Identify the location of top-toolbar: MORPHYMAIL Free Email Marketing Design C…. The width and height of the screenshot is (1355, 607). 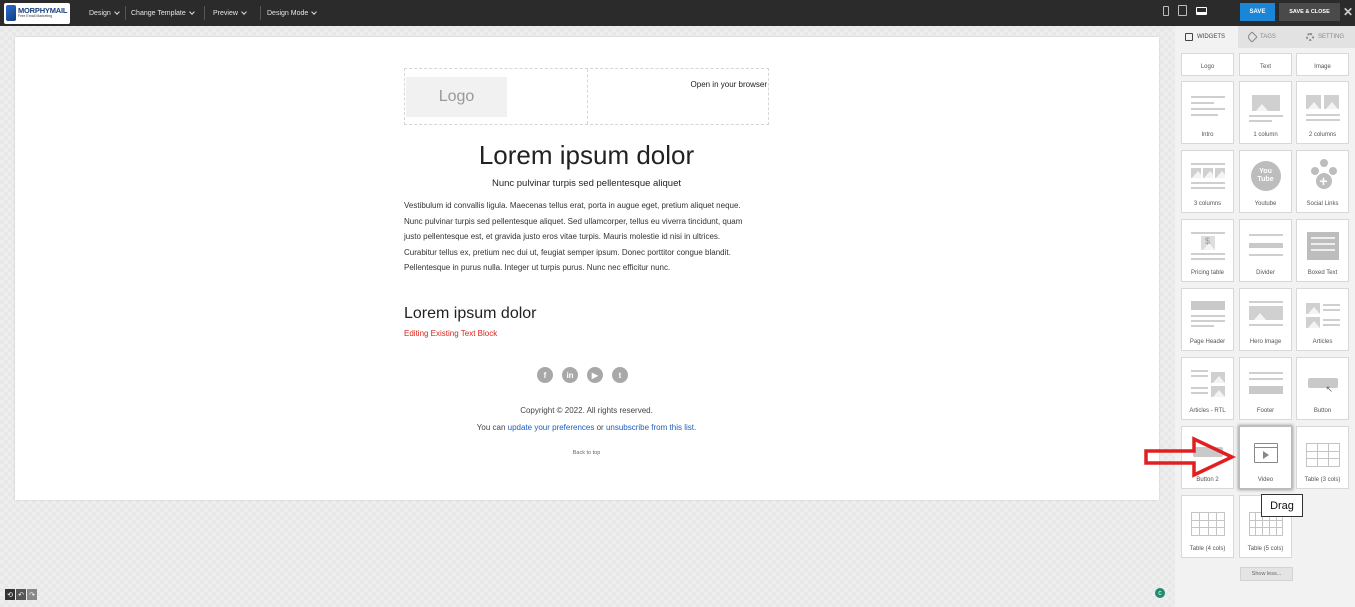
(677, 13).